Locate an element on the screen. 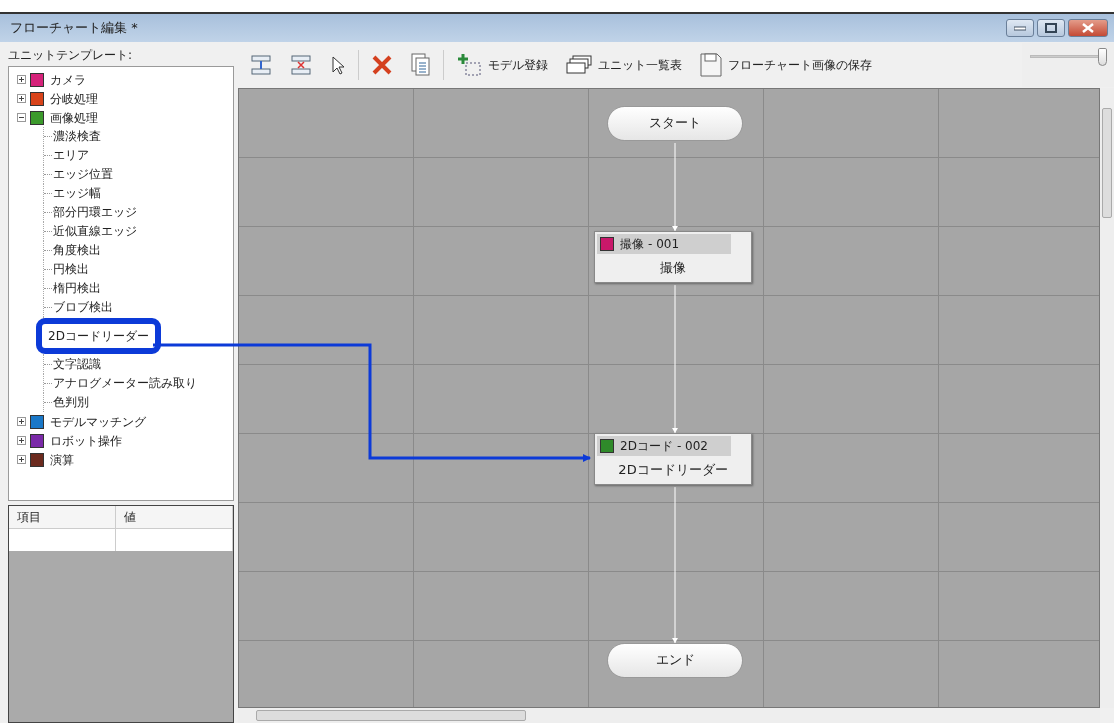 Image resolution: width=1114 pixels, height=723 pixels. toolbar-button: モデル登録 is located at coordinates (502, 65).